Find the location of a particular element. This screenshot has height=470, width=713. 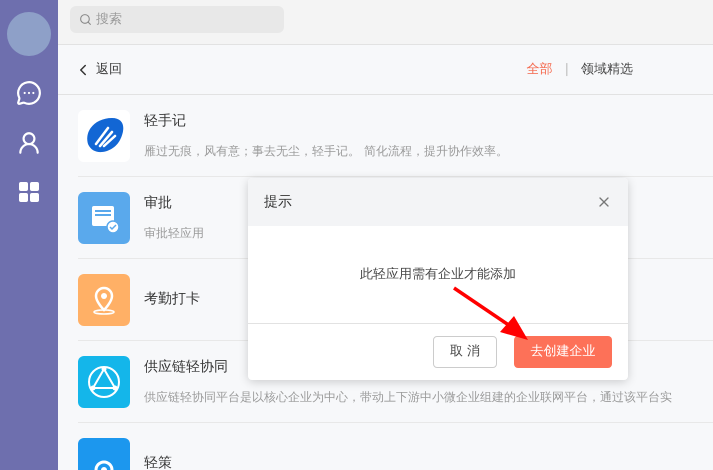

dialog-title: 提示 is located at coordinates (278, 202).